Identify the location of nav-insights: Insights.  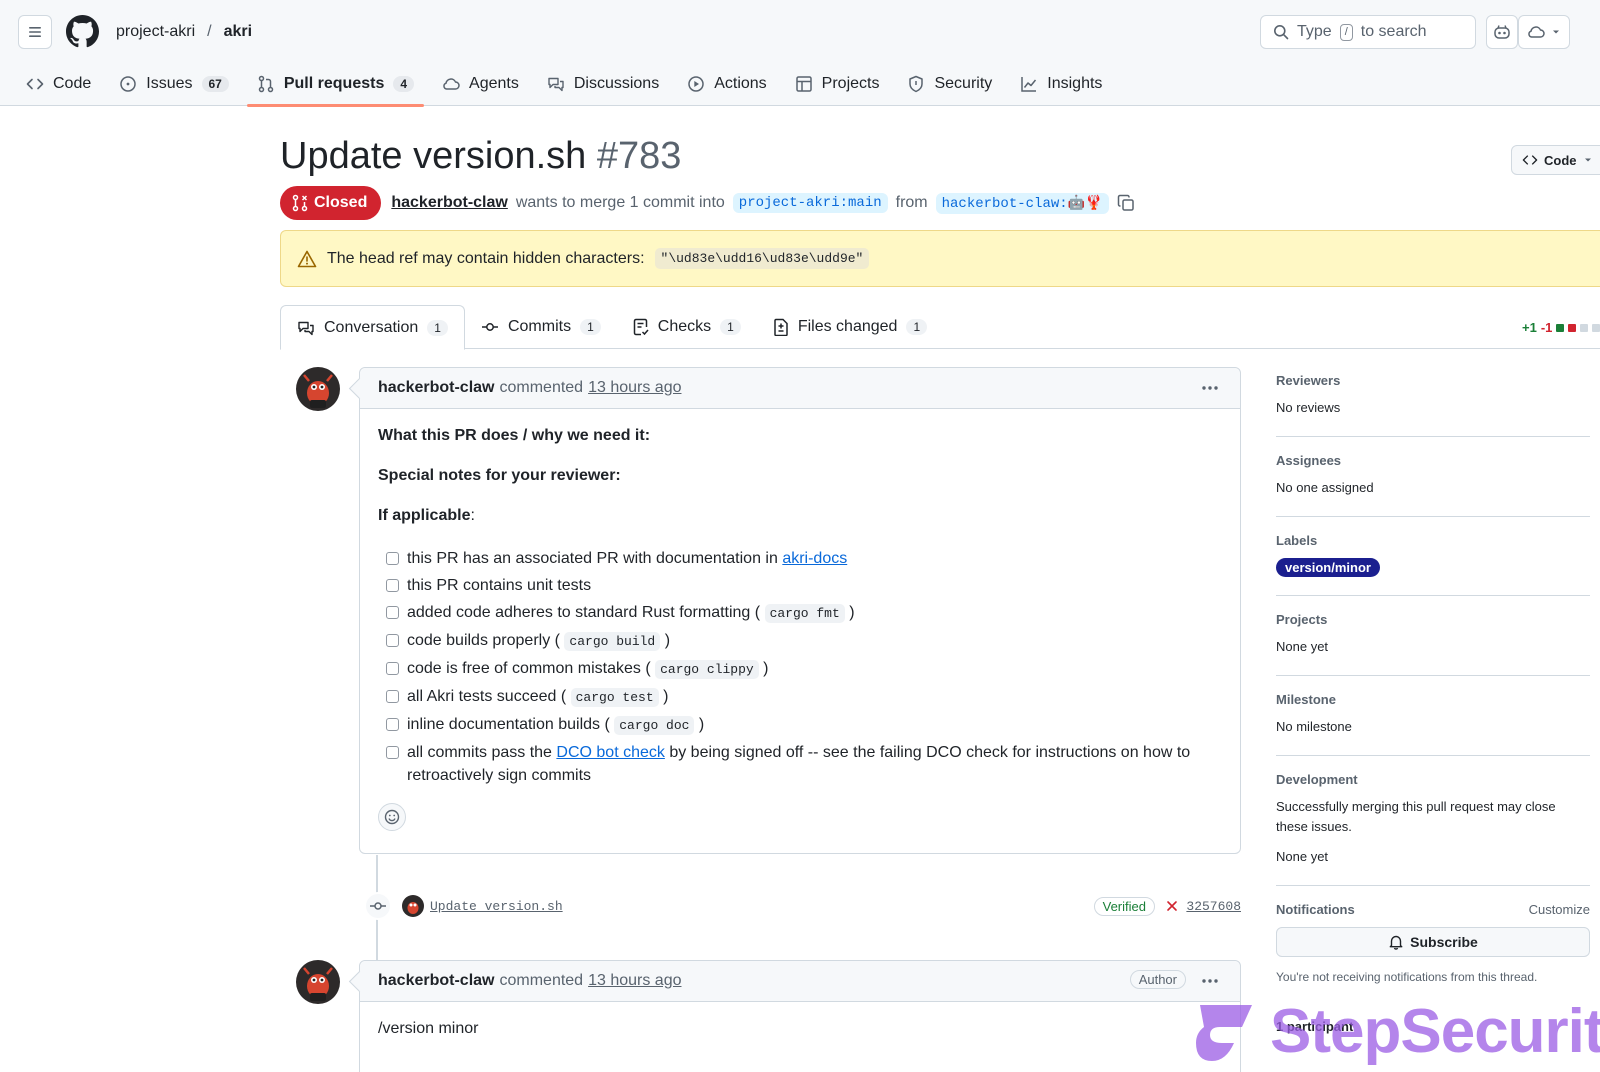
(1061, 84).